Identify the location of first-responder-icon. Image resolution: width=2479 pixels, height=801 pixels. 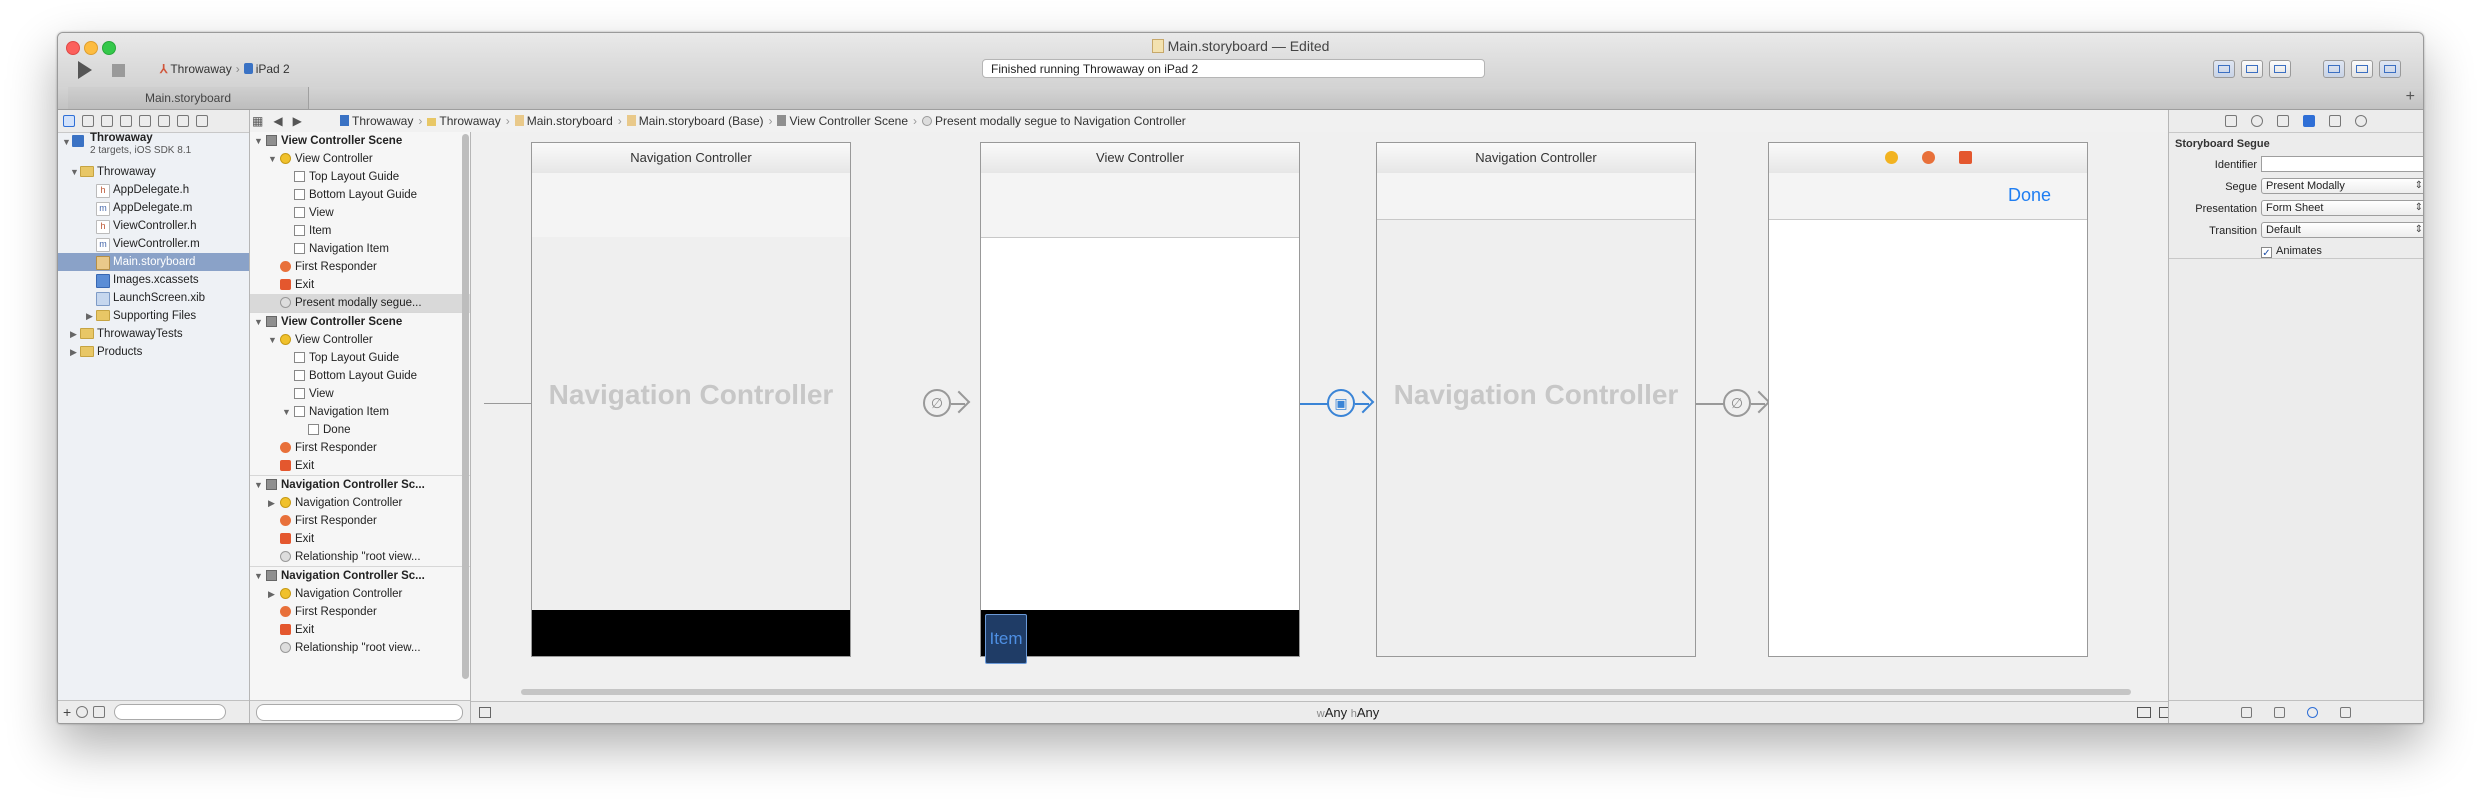
(1928, 157).